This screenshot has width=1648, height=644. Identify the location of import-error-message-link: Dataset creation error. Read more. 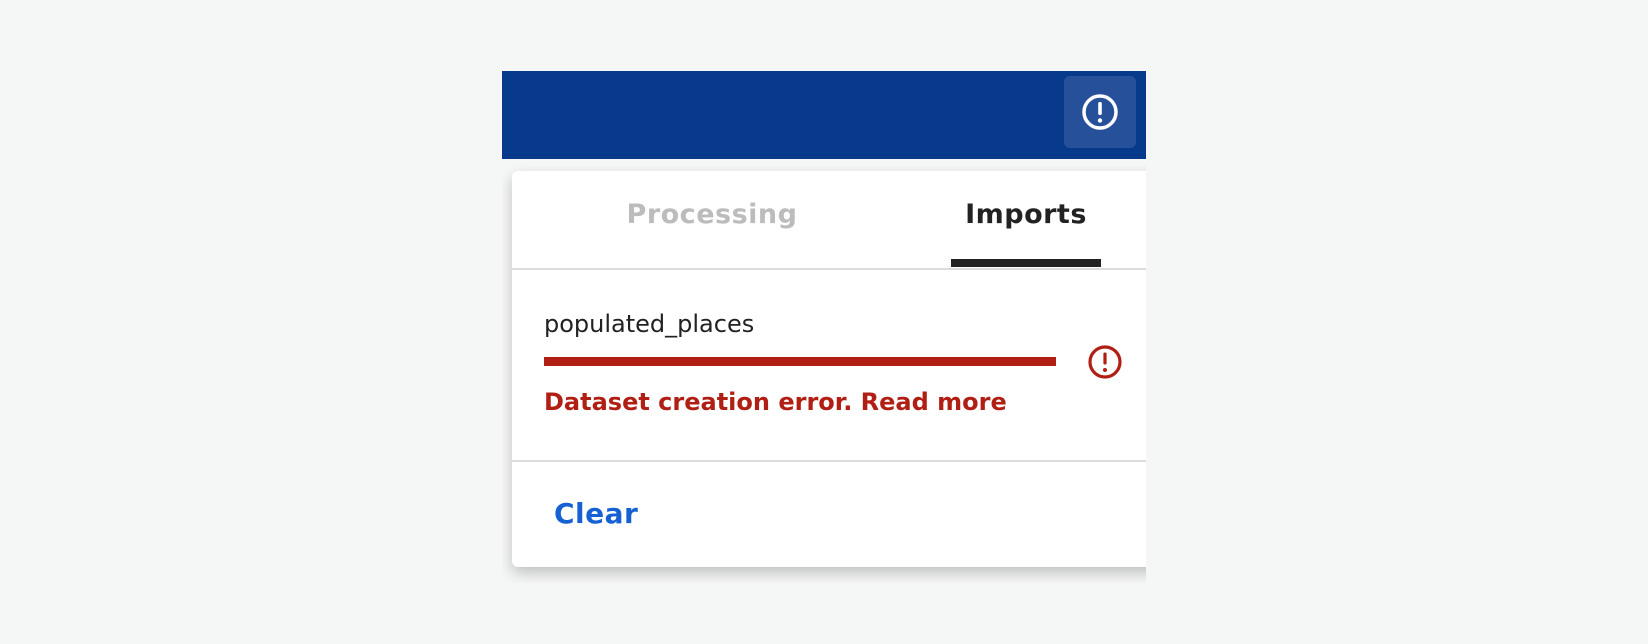
(775, 402).